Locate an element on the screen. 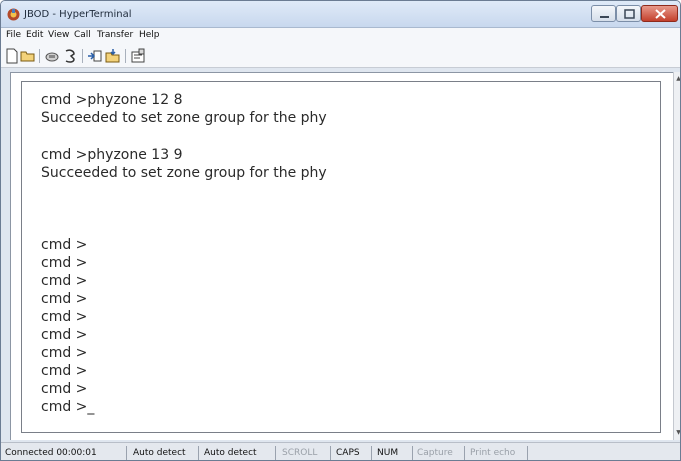 The image size is (681, 461). window-title: JBOD - HyperTerminal is located at coordinates (78, 14).